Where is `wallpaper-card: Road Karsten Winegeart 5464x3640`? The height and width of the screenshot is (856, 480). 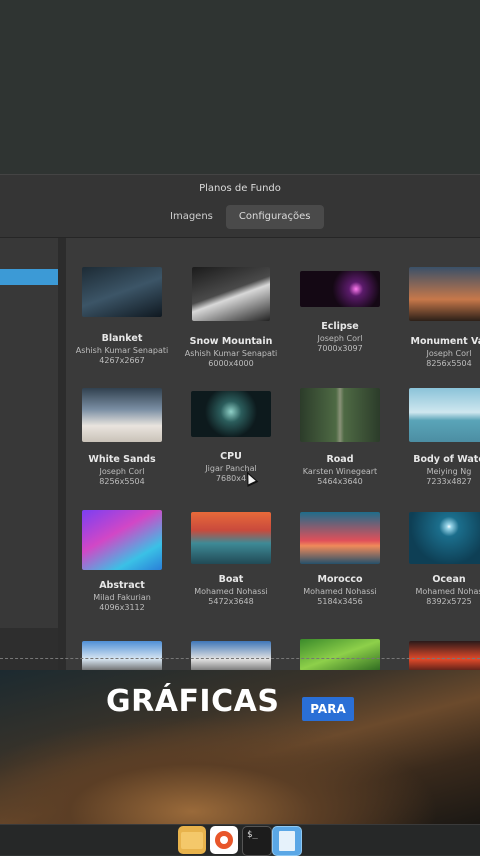 wallpaper-card: Road Karsten Winegeart 5464x3640 is located at coordinates (340, 437).